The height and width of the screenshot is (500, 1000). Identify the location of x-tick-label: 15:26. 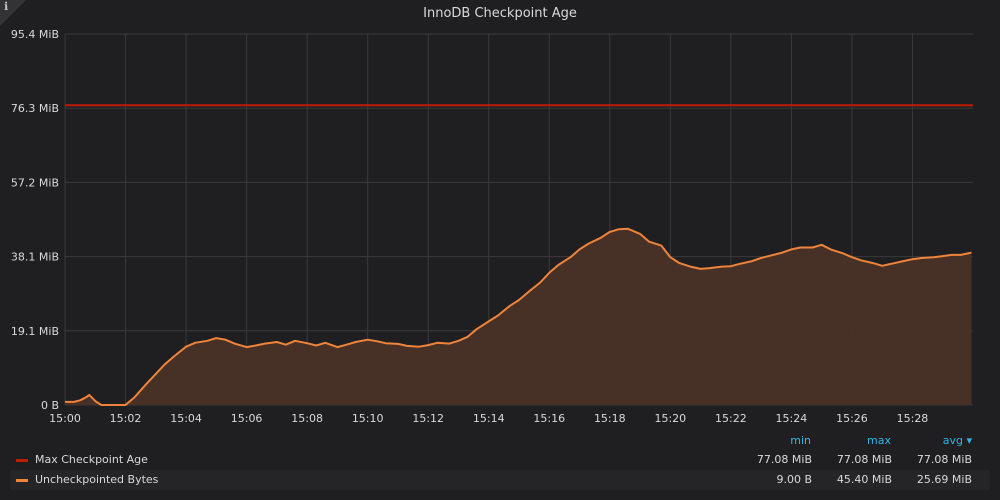
(852, 418).